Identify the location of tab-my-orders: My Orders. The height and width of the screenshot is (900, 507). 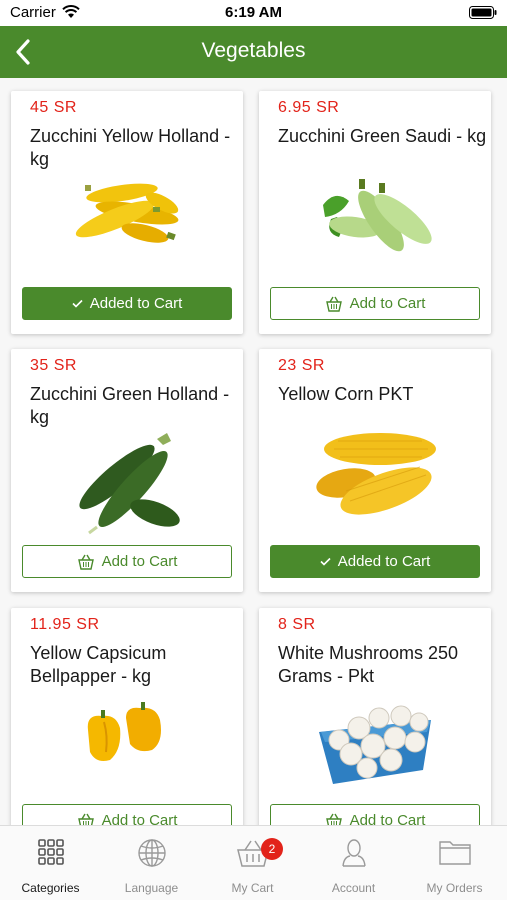
(454, 863).